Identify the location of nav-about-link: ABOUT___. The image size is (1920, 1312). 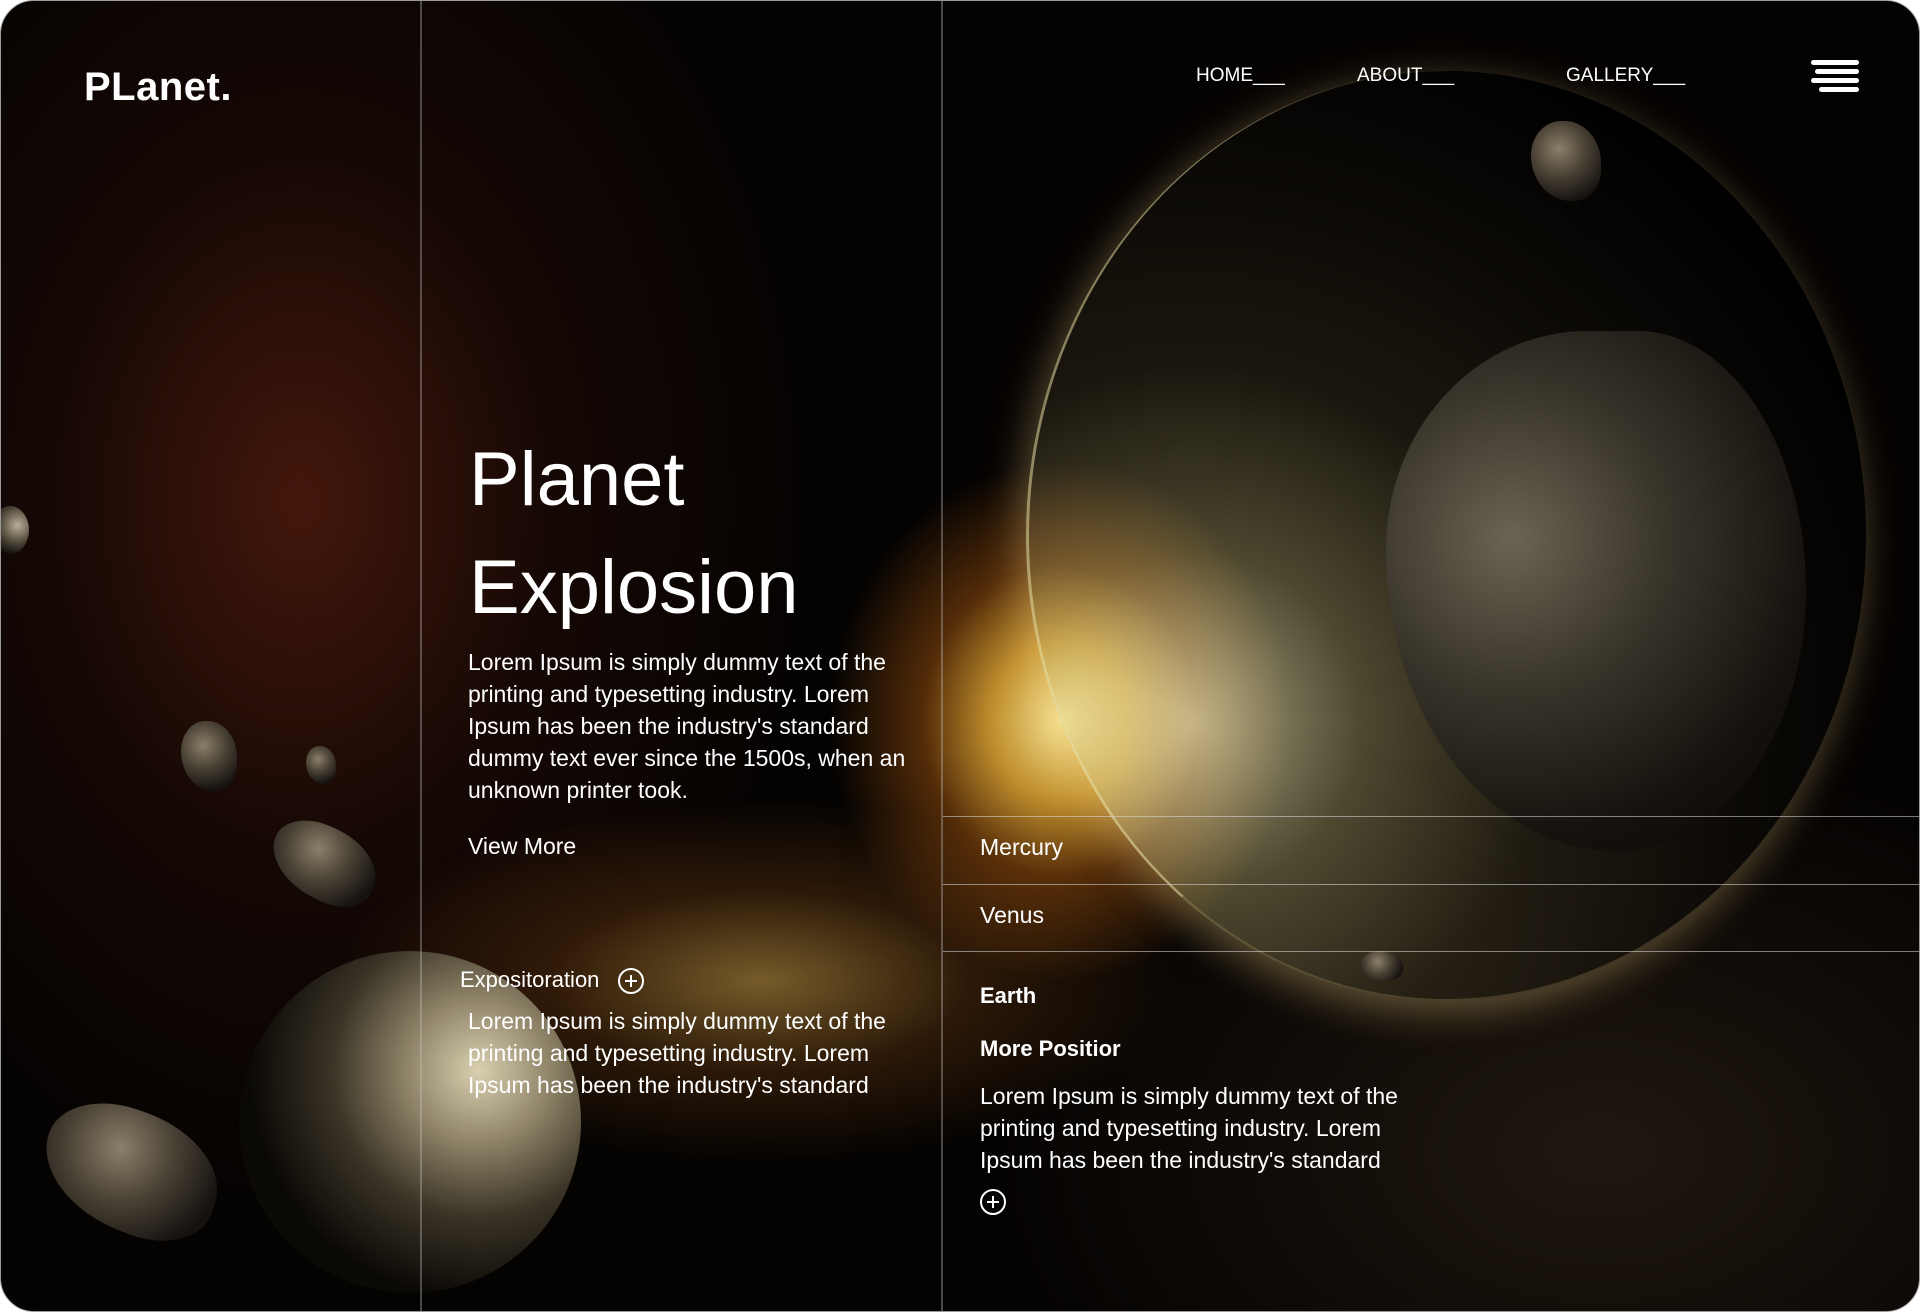
(1405, 76).